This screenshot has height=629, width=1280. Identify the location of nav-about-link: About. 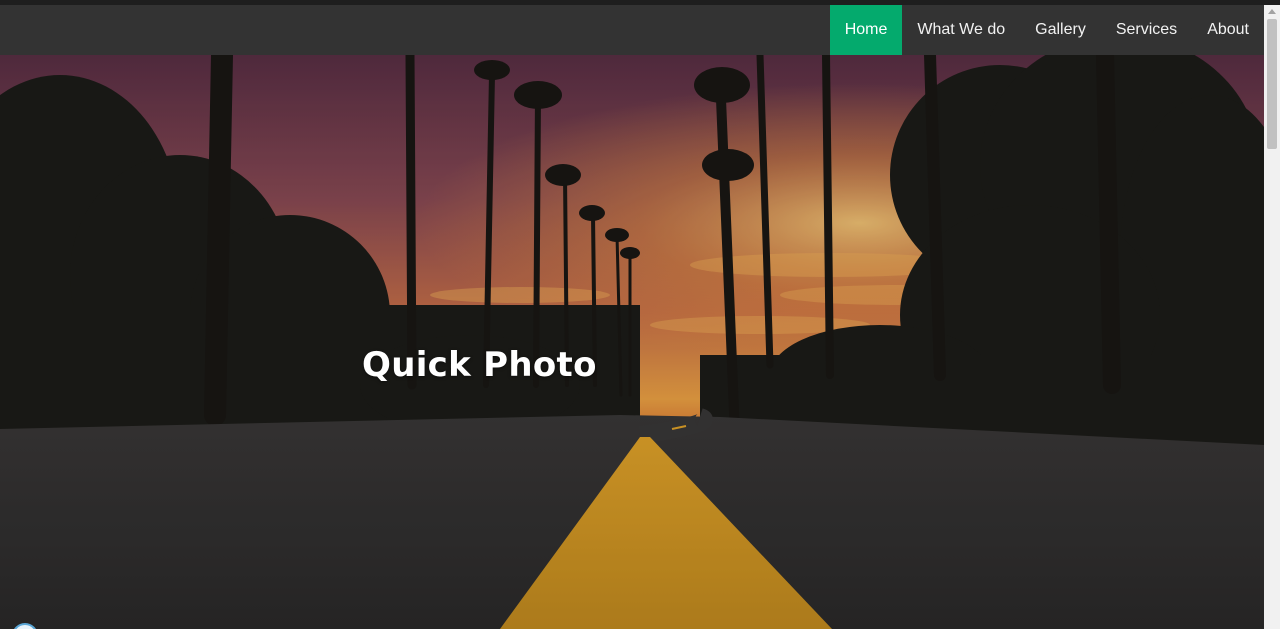
(1228, 30).